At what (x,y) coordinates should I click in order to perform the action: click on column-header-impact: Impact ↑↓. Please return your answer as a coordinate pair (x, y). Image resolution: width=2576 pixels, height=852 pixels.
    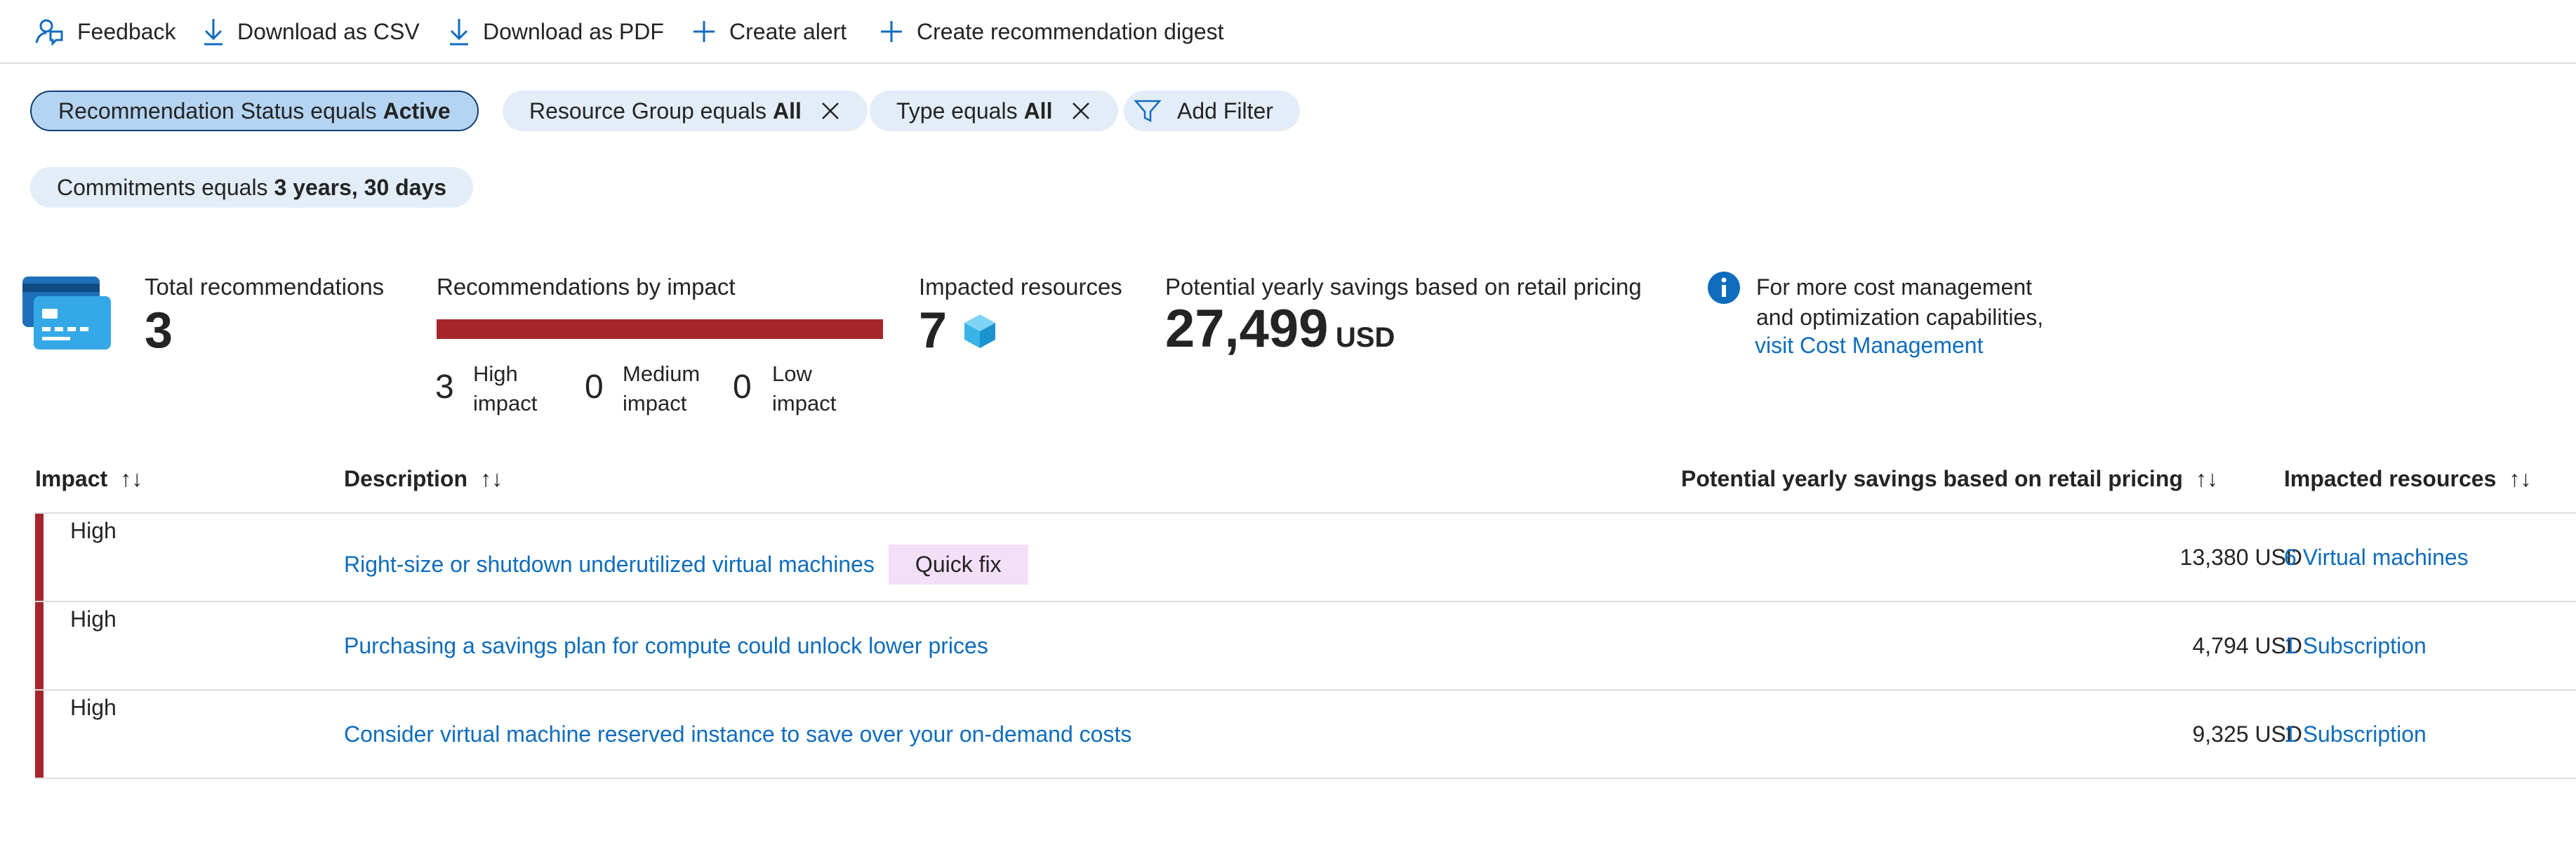
    Looking at the image, I should click on (89, 479).